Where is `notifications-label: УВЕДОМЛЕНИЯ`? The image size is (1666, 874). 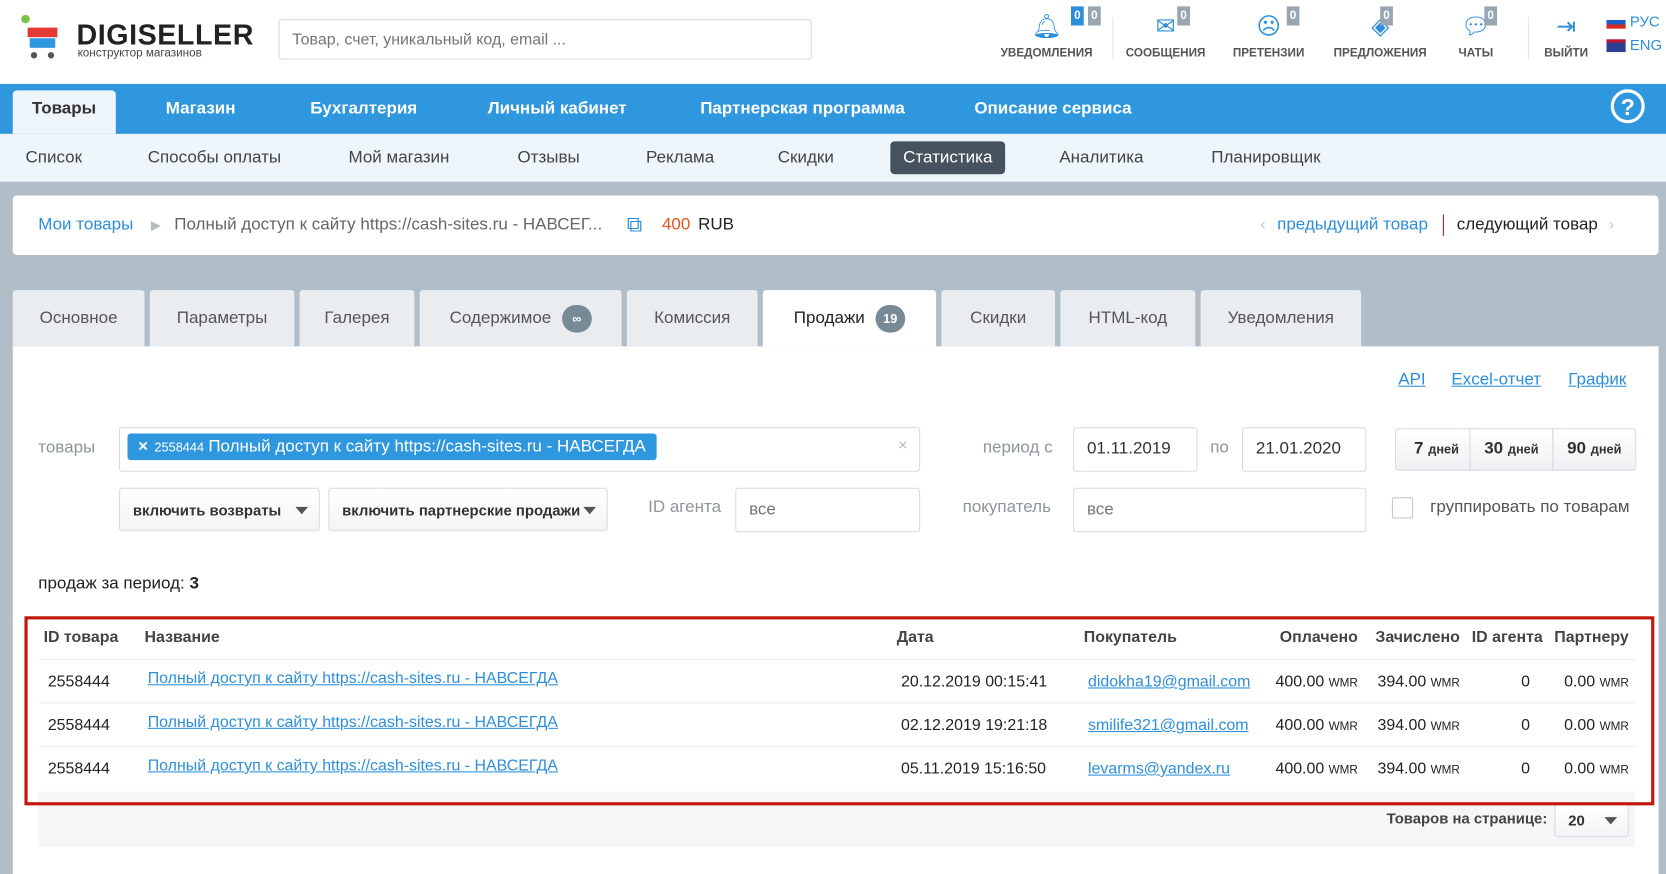 notifications-label: УВЕДОМЛЕНИЯ is located at coordinates (1046, 53).